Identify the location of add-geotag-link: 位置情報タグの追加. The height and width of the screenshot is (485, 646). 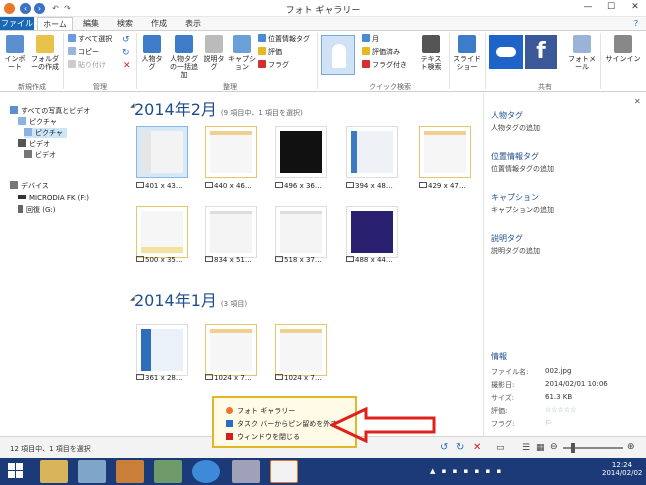
(522, 169).